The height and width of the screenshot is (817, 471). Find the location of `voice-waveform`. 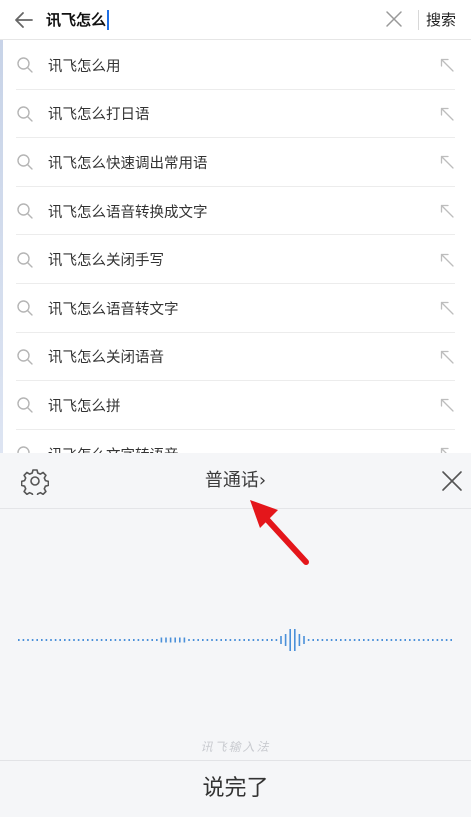

voice-waveform is located at coordinates (235, 640).